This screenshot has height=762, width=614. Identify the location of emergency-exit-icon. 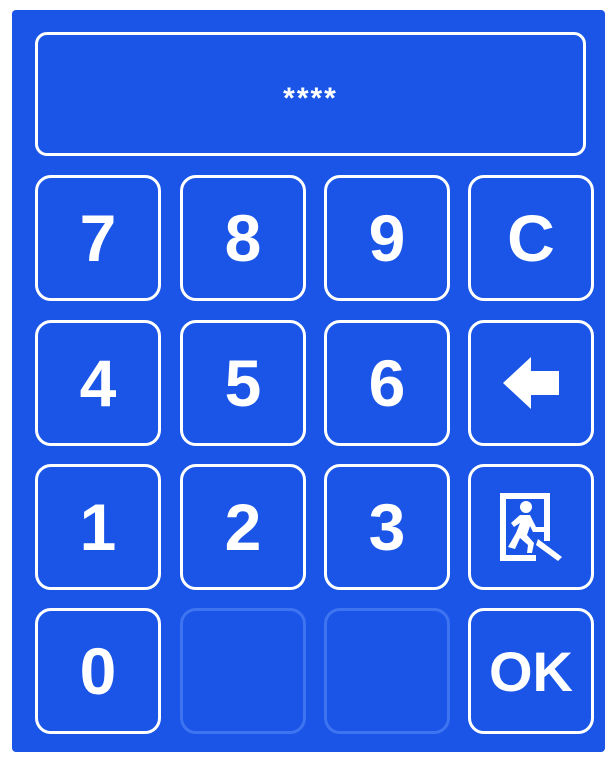
(531, 527).